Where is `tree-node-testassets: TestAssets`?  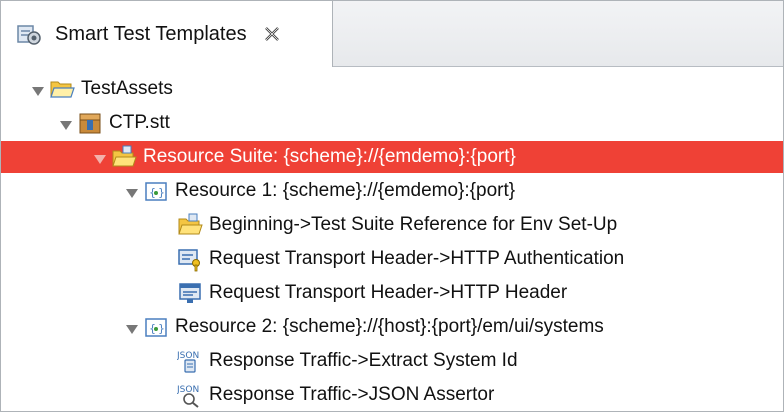
tree-node-testassets: TestAssets is located at coordinates (392, 89).